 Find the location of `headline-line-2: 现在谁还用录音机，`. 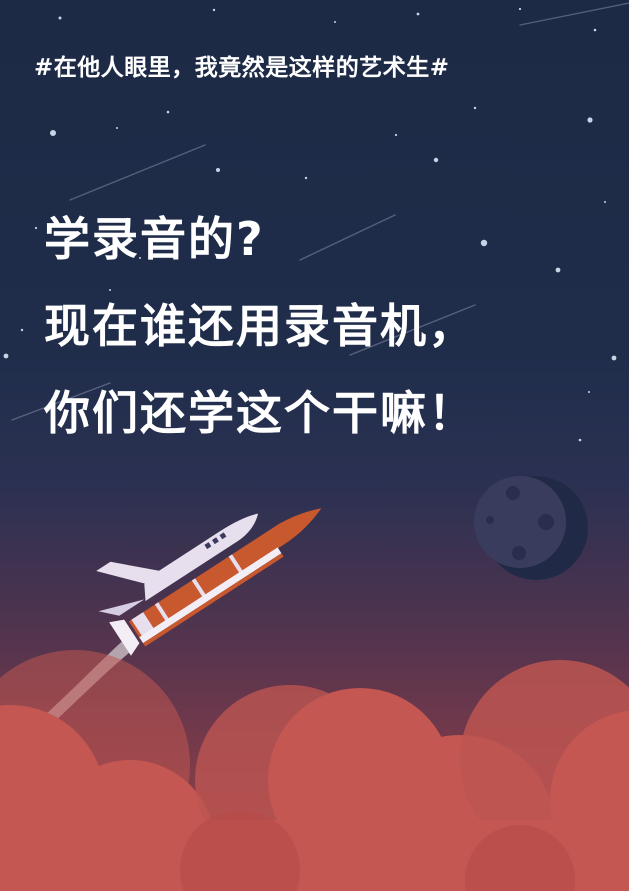

headline-line-2: 现在谁还用录音机， is located at coordinates (260, 326).